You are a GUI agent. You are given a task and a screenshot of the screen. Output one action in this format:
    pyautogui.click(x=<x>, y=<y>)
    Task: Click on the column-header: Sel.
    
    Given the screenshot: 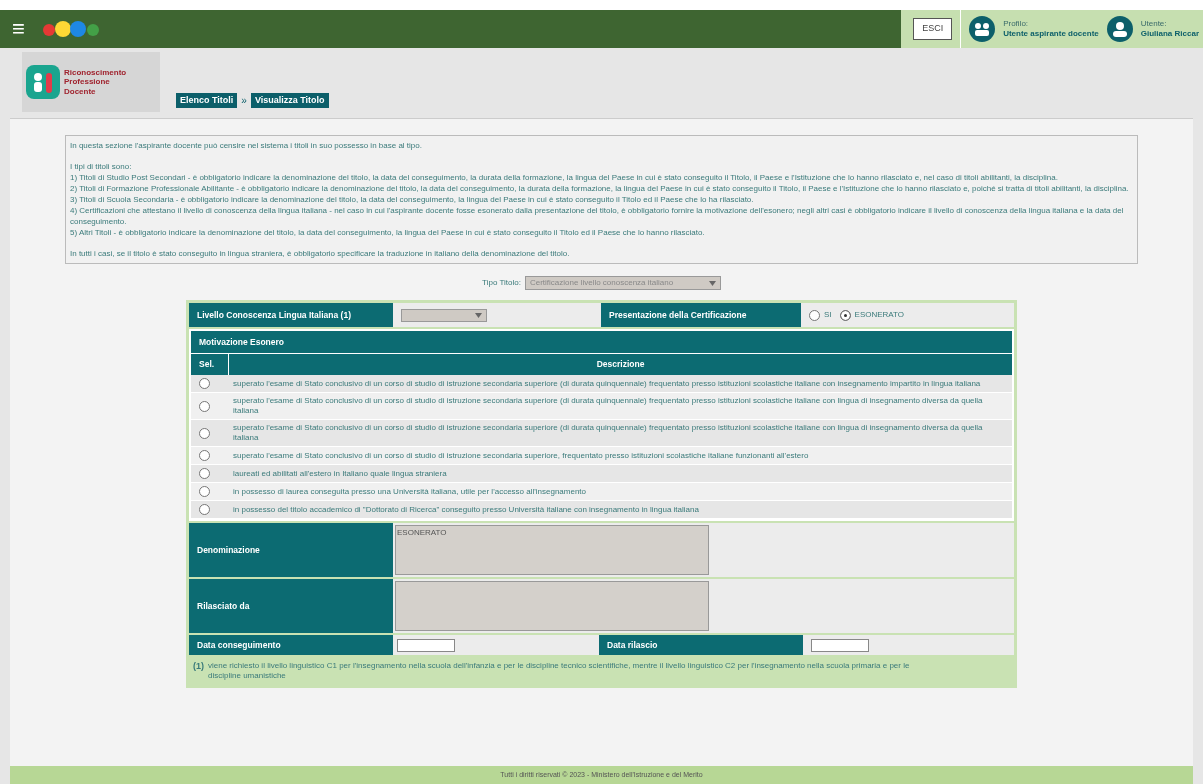 What is the action you would take?
    pyautogui.click(x=210, y=364)
    